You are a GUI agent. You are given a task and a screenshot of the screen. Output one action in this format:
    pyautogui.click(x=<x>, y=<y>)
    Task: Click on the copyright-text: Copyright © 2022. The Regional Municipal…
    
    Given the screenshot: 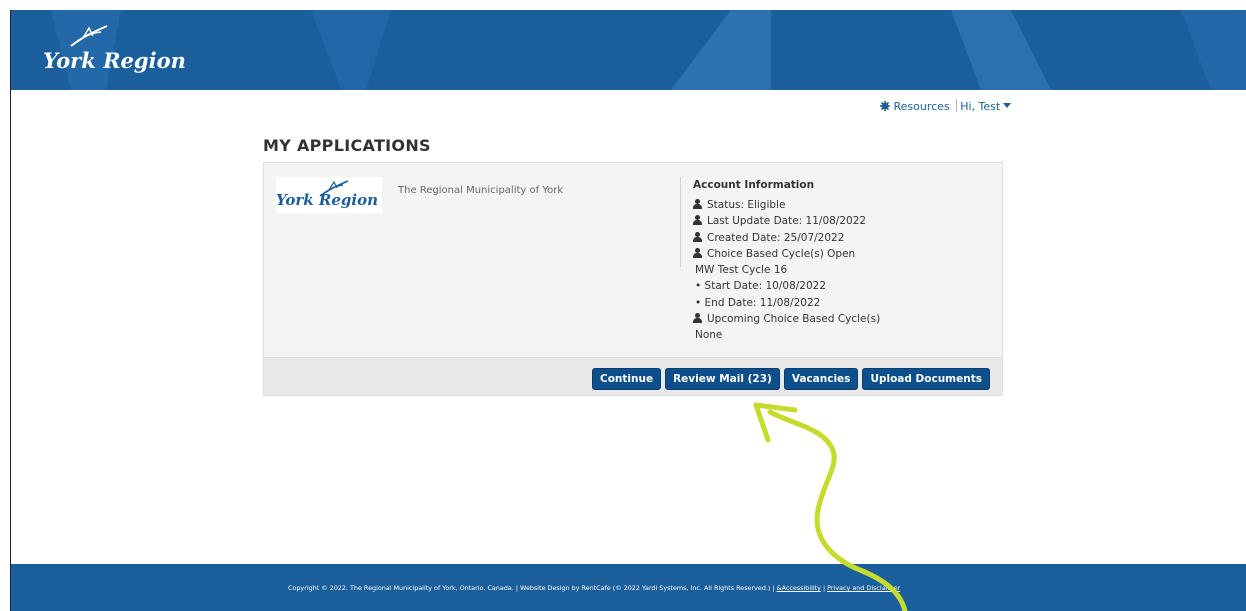 What is the action you would take?
    pyautogui.click(x=532, y=588)
    